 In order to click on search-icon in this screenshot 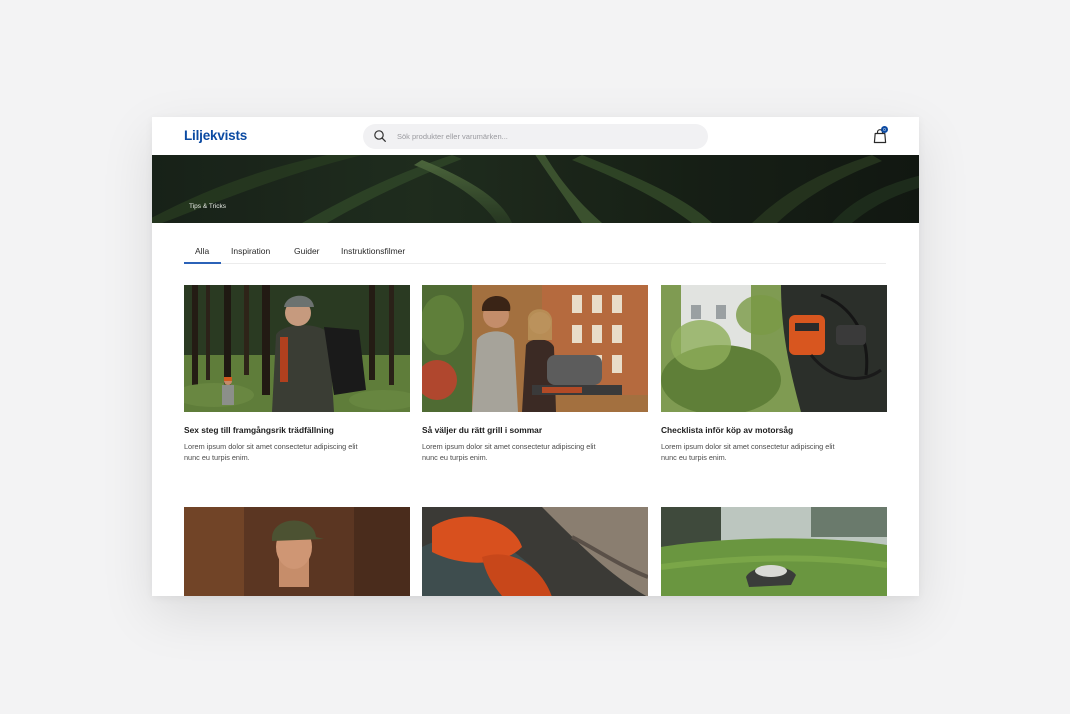, I will do `click(380, 136)`.